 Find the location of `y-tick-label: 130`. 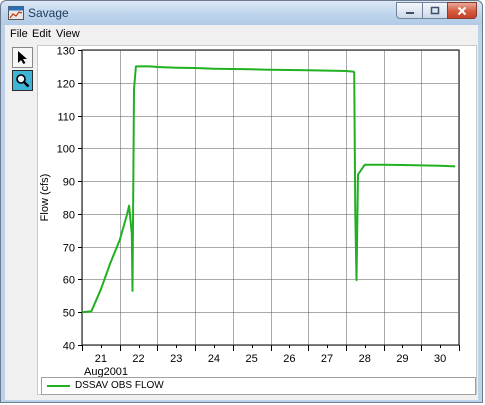

y-tick-label: 130 is located at coordinates (66, 52).